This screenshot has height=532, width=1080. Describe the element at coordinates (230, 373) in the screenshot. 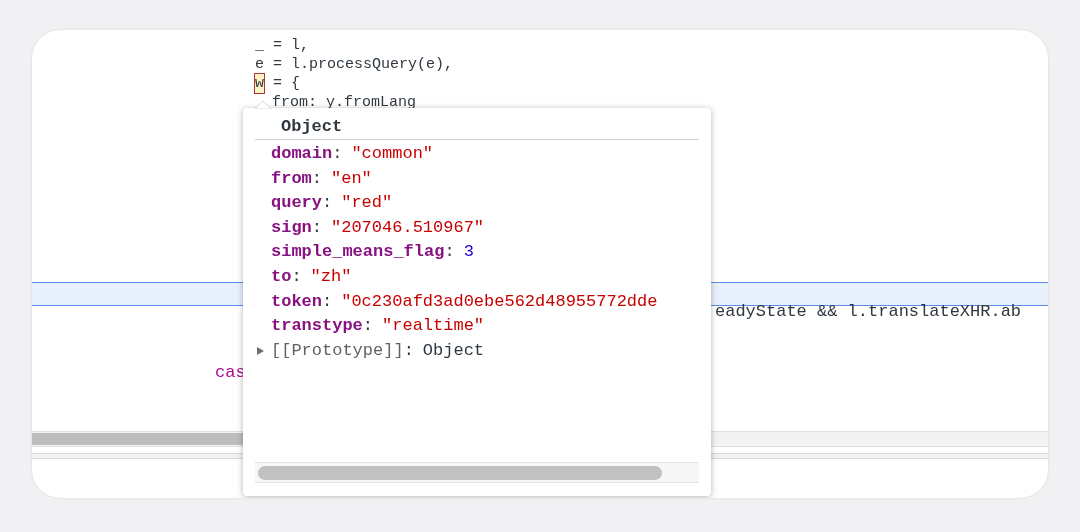

I see `code-line: cas` at that location.